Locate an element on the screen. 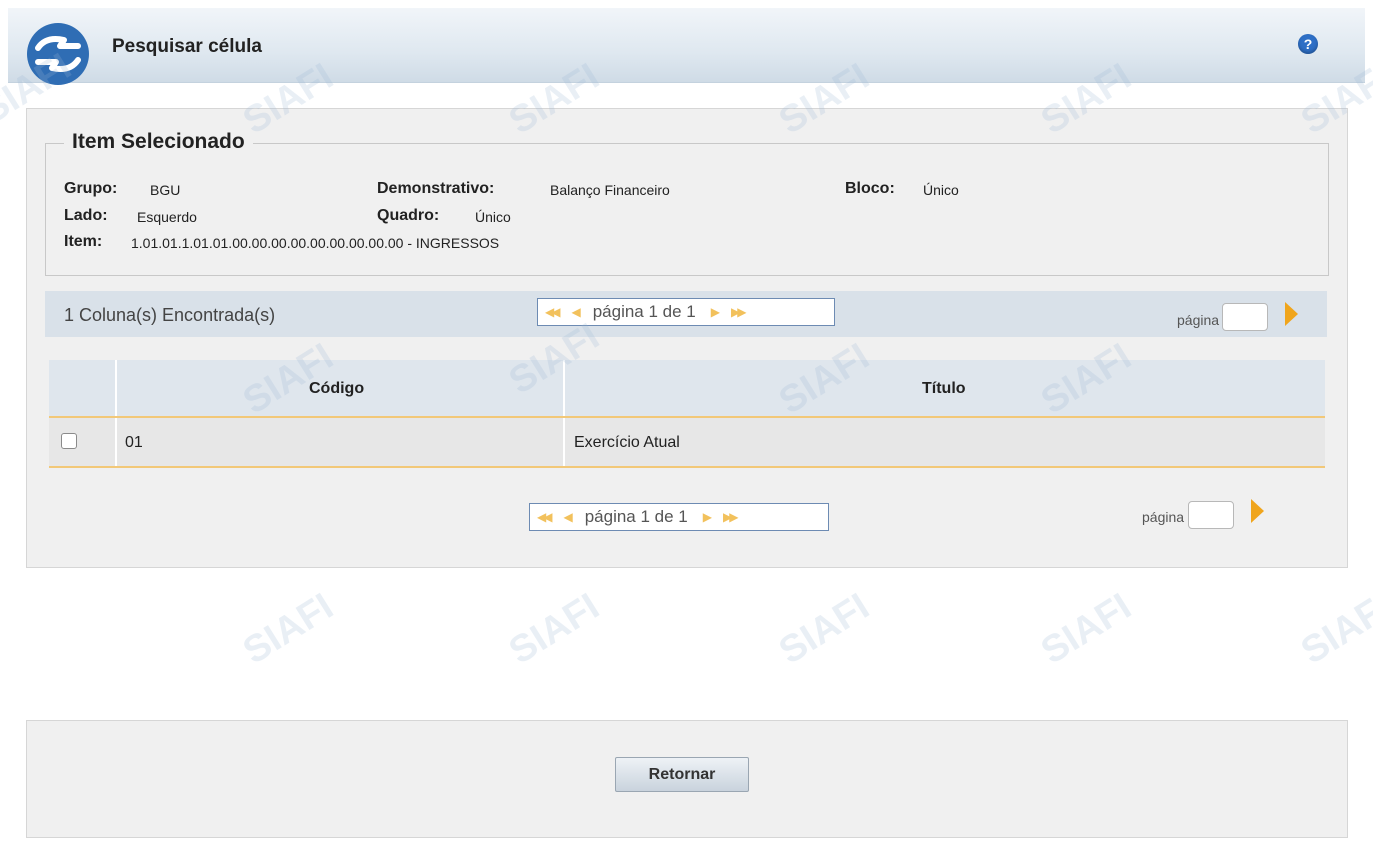  column-header-codigo: Código is located at coordinates (336, 389).